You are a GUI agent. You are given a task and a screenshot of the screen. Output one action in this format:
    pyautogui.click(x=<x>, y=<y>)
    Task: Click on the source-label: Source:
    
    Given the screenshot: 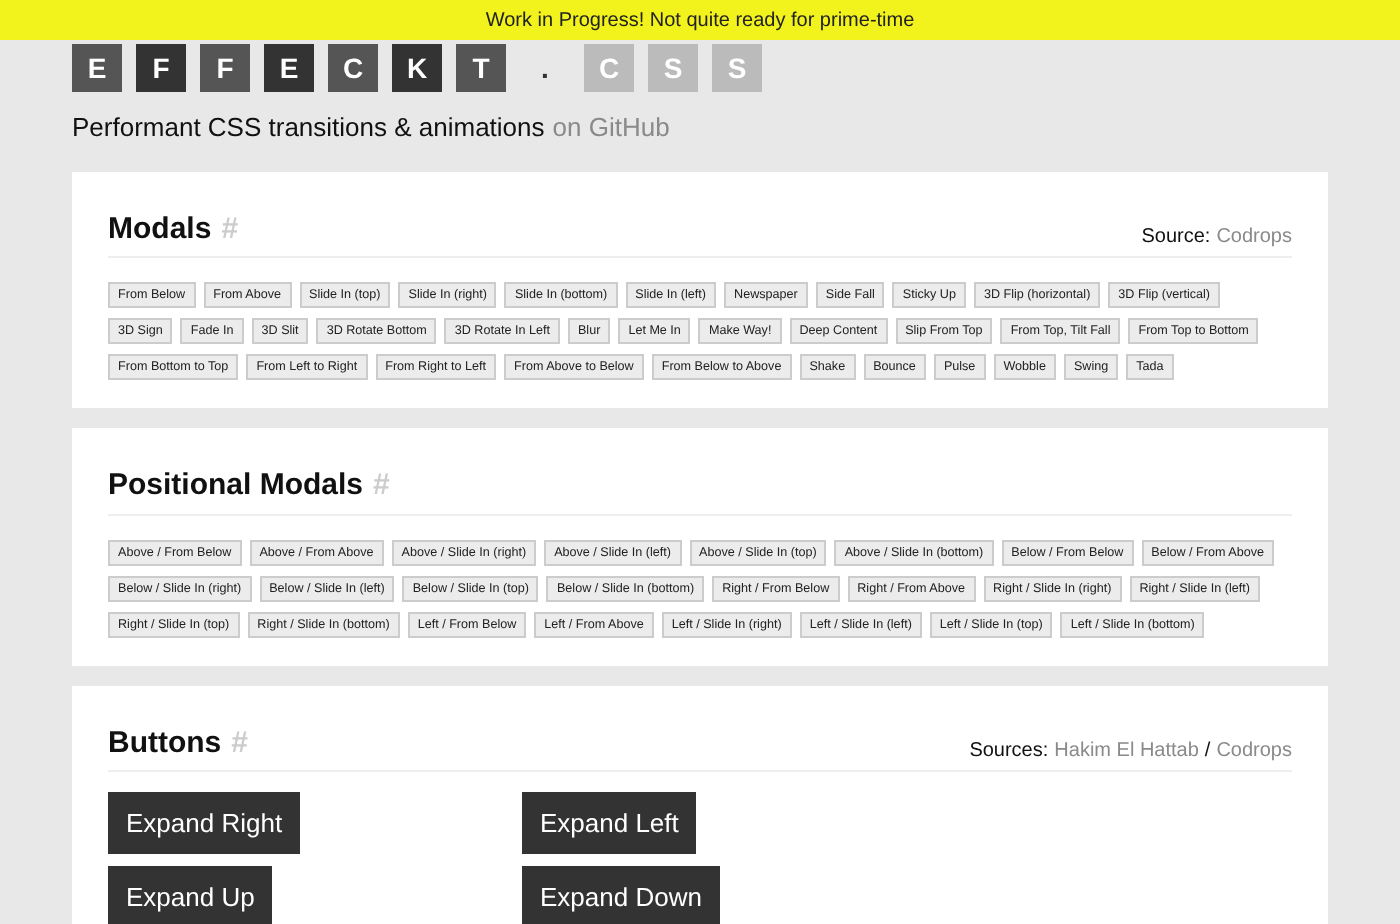 What is the action you would take?
    pyautogui.click(x=1176, y=238)
    